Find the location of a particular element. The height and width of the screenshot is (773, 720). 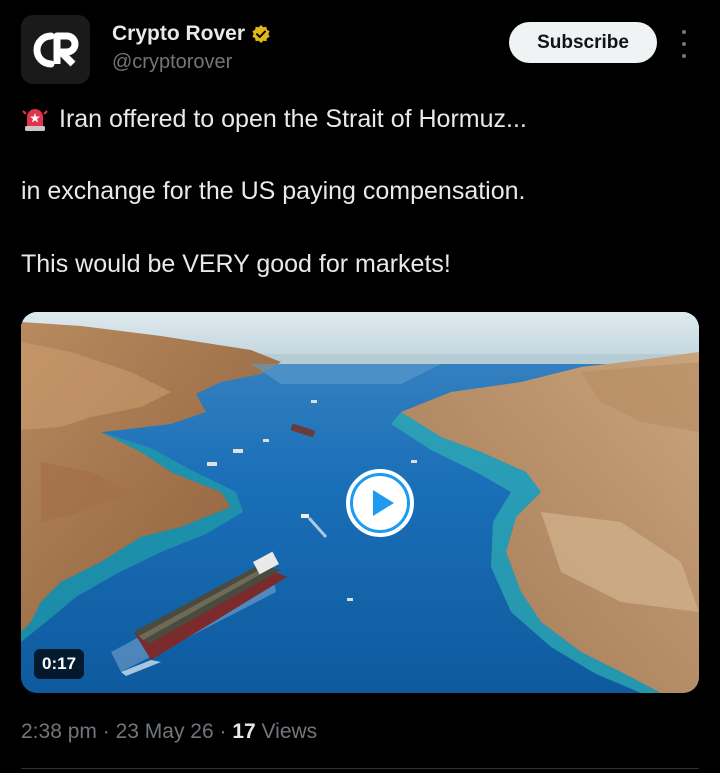

tweet-text-line-3: This would be VERY good for markets! is located at coordinates (236, 264).